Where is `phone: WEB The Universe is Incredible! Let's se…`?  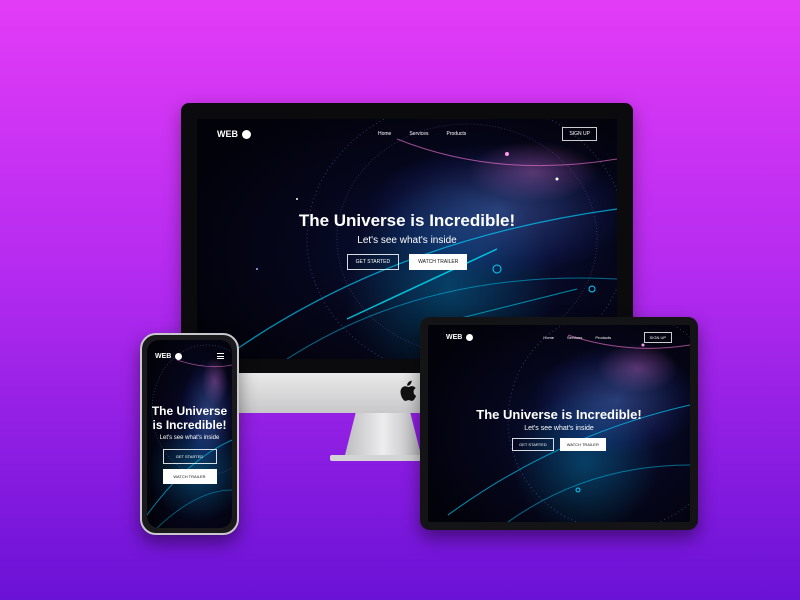 phone: WEB The Universe is Incredible! Let's se… is located at coordinates (189, 434).